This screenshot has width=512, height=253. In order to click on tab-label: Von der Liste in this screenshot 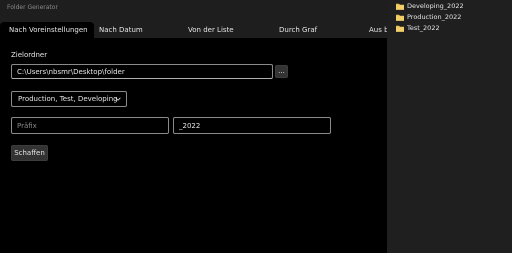, I will do `click(211, 30)`.